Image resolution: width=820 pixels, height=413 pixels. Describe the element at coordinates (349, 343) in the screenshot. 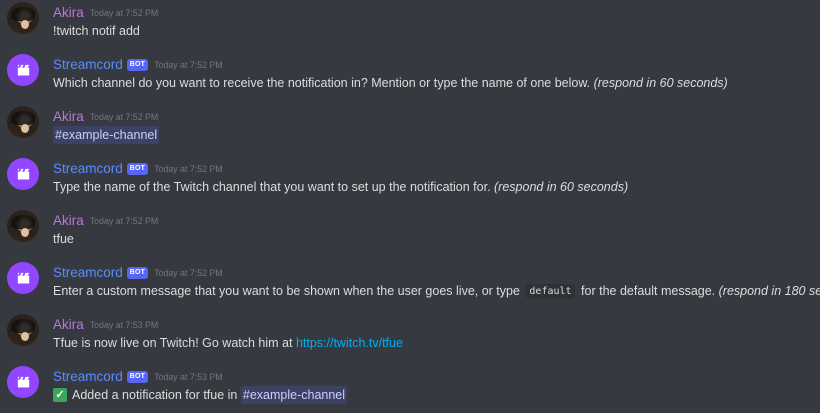

I see `twitch-link: https://twitch.tv/tfue` at that location.